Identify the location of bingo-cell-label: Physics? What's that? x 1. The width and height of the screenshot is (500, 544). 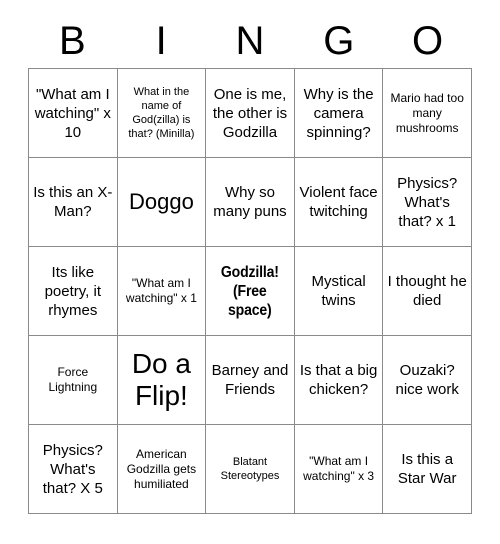
(427, 202).